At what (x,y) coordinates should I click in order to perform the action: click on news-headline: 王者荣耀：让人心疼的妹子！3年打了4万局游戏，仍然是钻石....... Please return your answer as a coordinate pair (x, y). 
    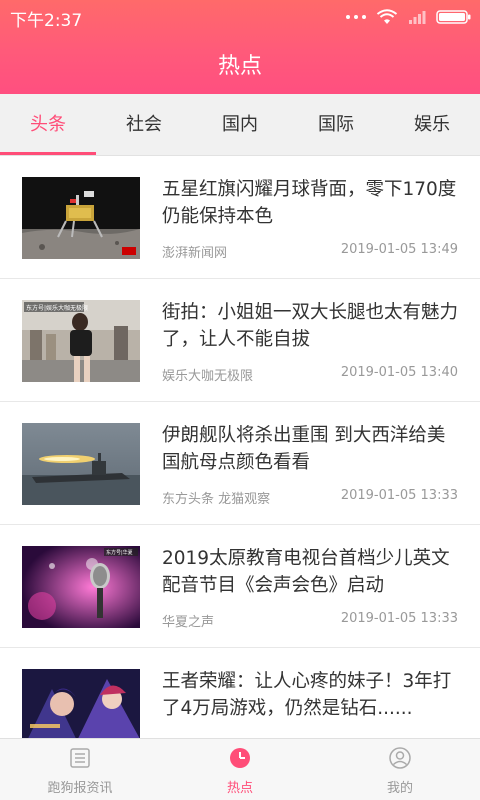
    Looking at the image, I should click on (307, 695).